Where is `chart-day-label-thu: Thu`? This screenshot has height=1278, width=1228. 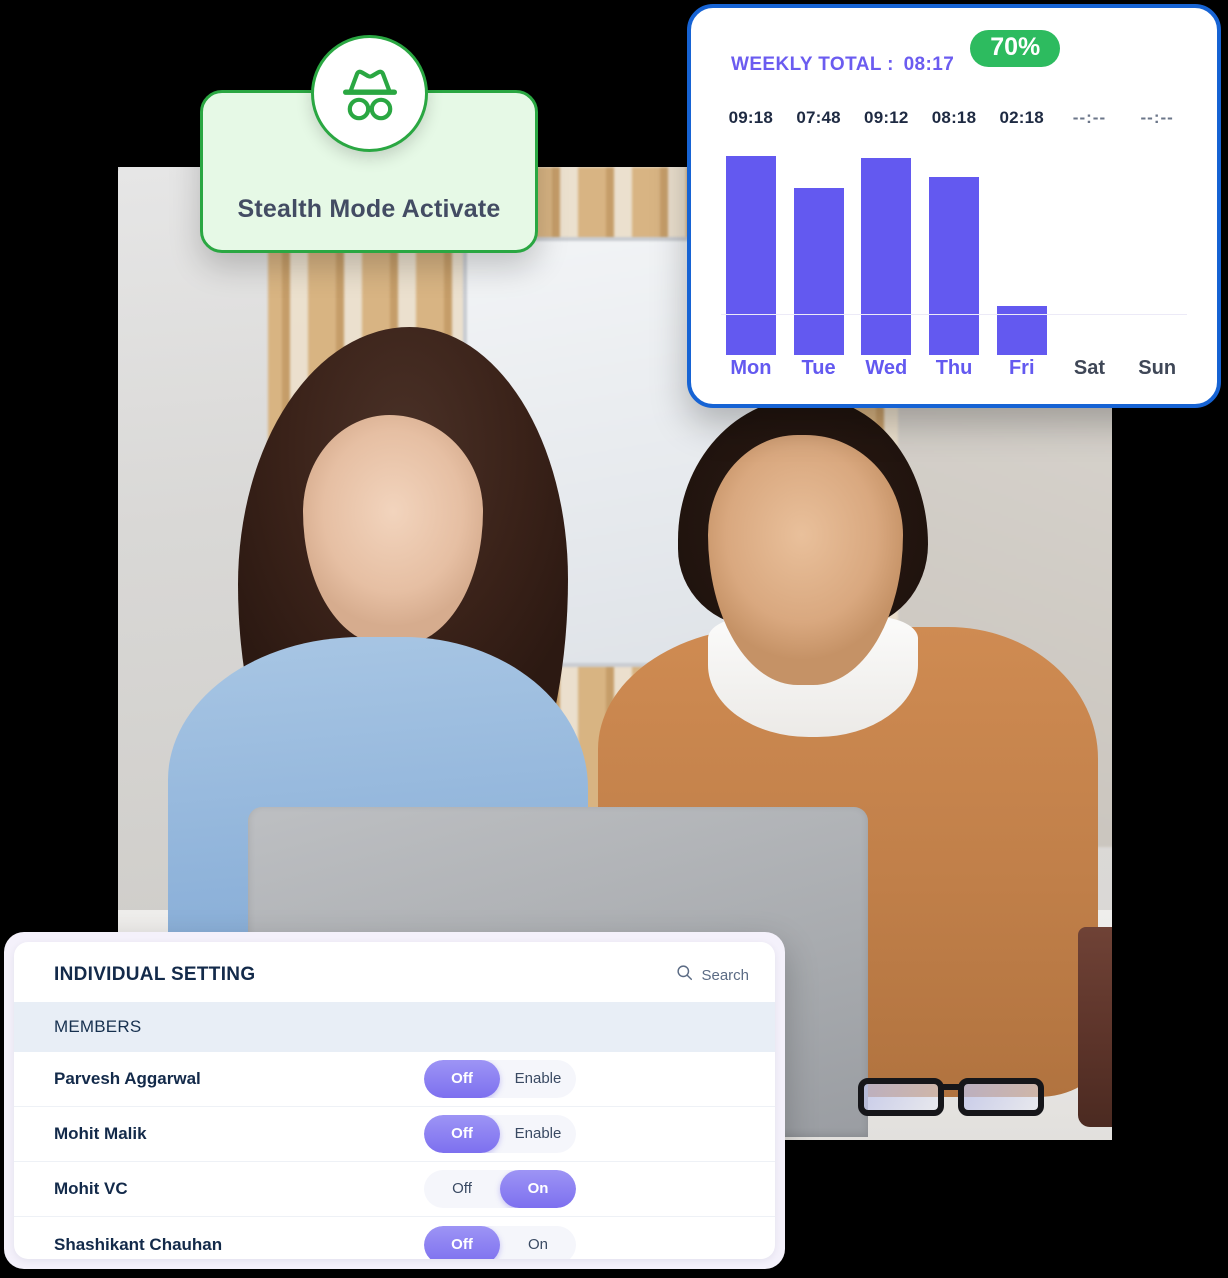
chart-day-label-thu: Thu is located at coordinates (954, 368).